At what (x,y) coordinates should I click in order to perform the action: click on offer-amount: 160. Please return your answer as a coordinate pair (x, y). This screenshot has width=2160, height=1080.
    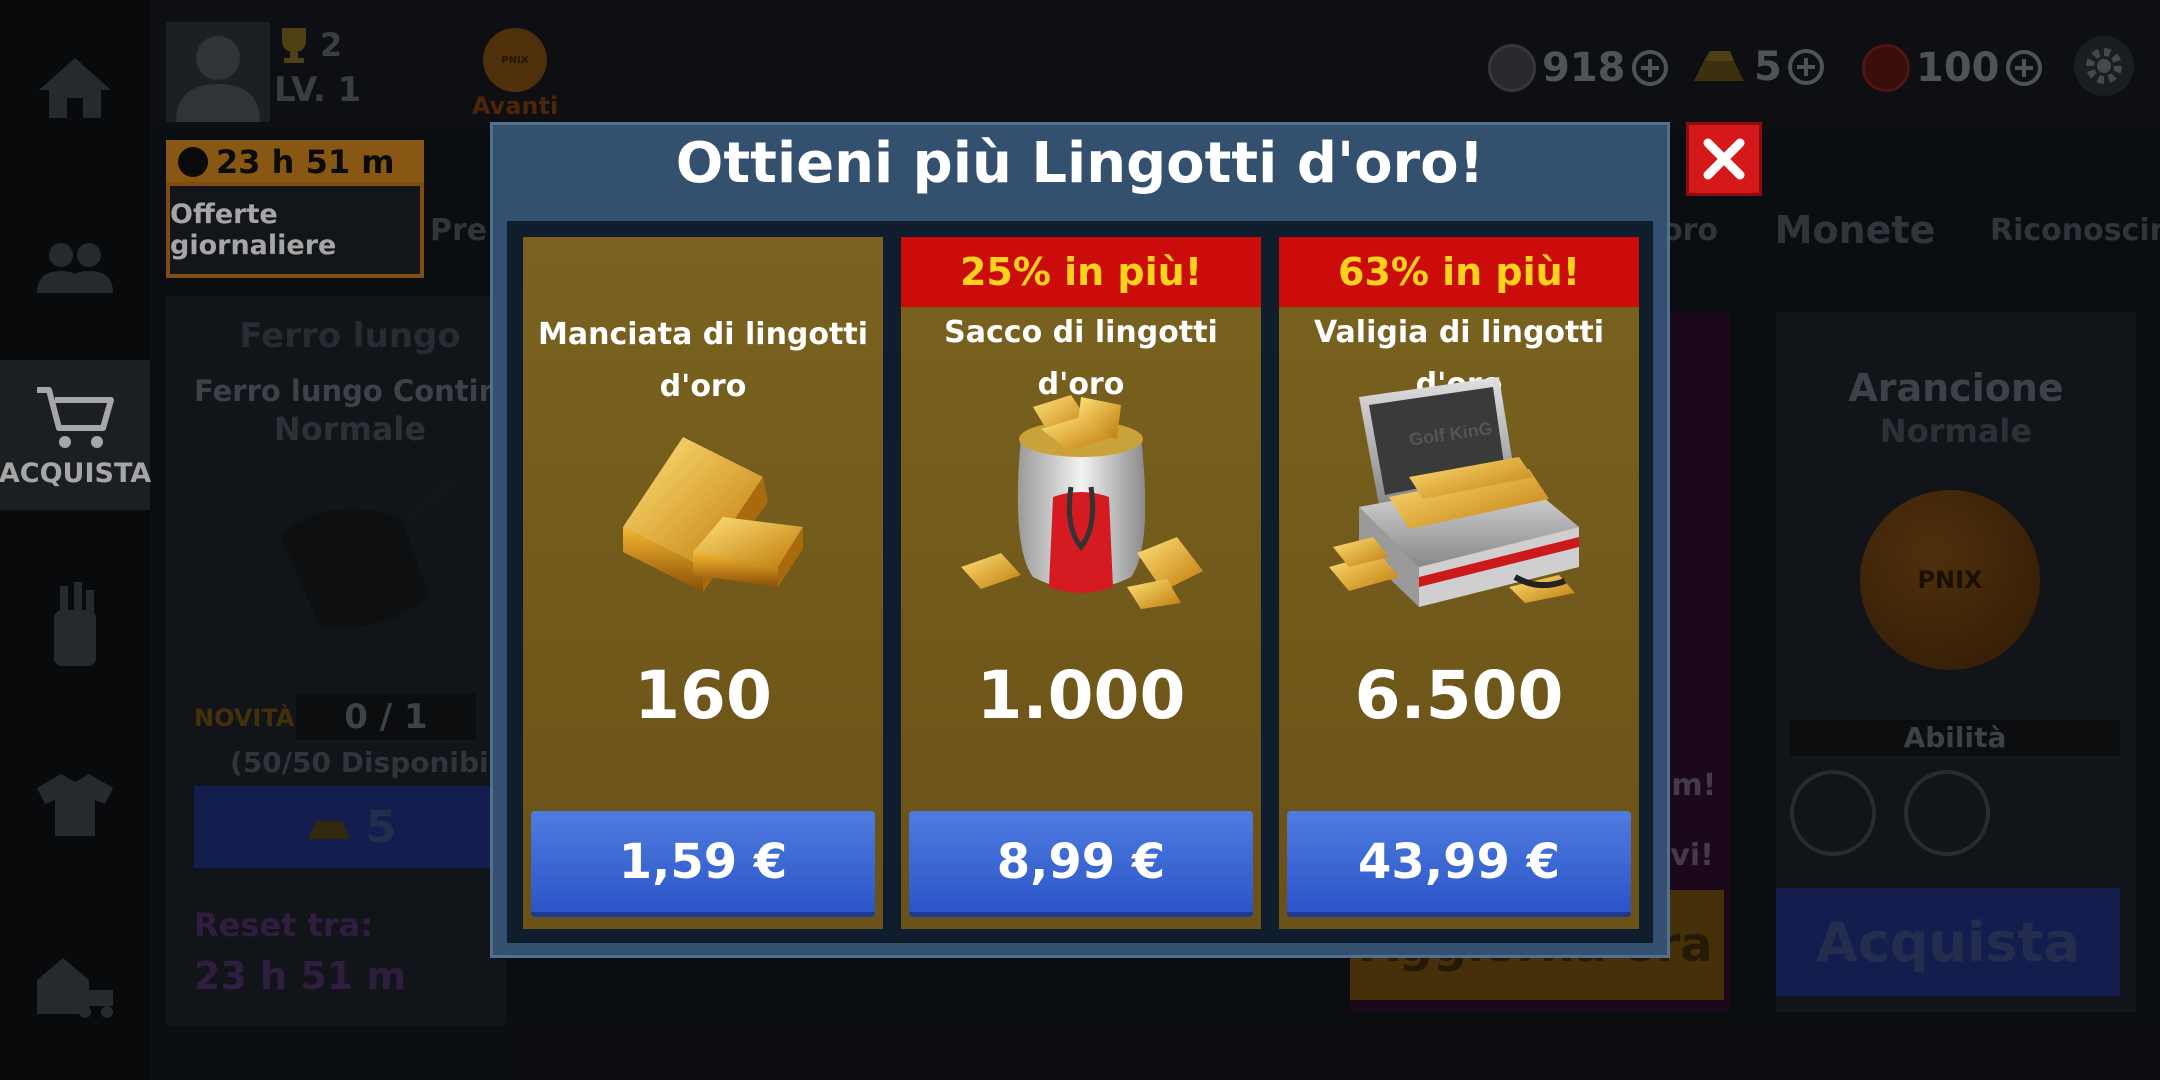
    Looking at the image, I should click on (703, 695).